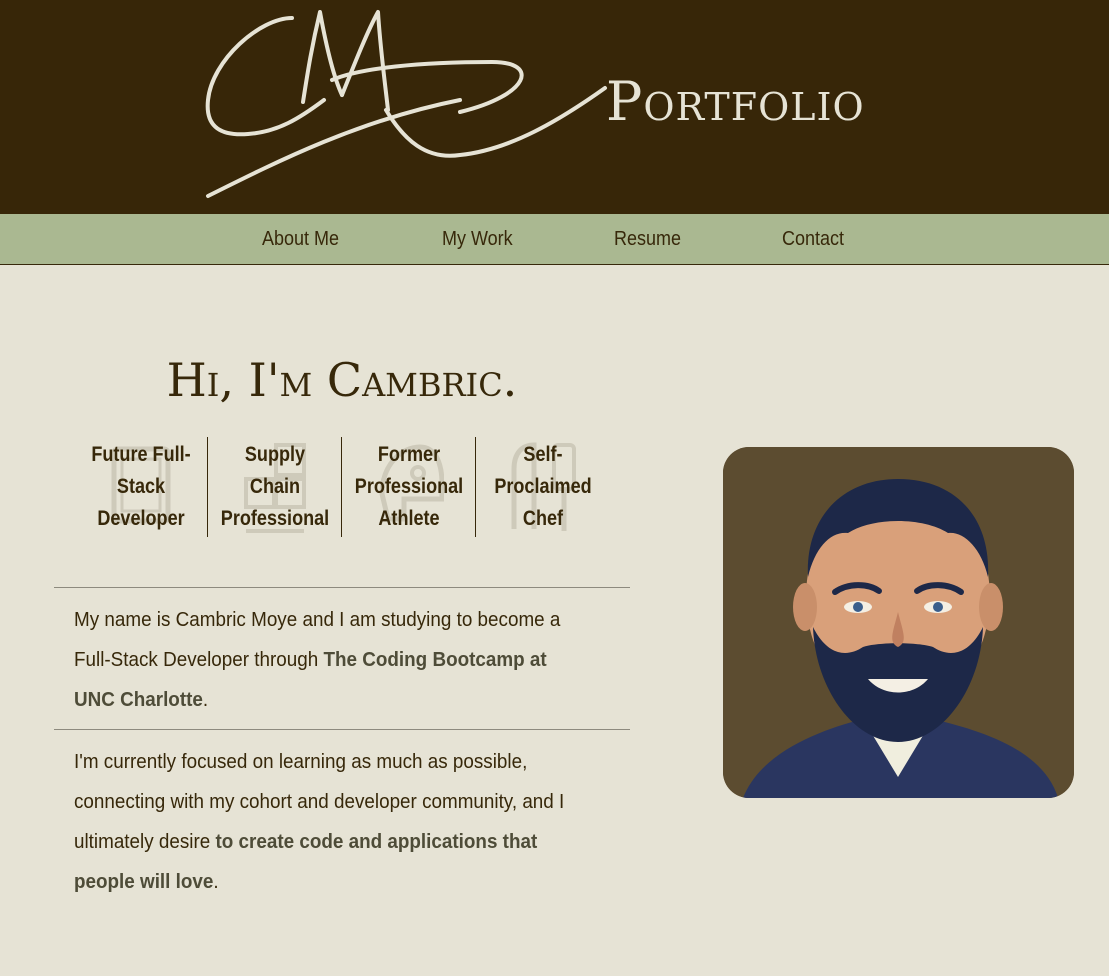  I want to click on role-label: Self-Proclaimed Chef, so click(543, 486).